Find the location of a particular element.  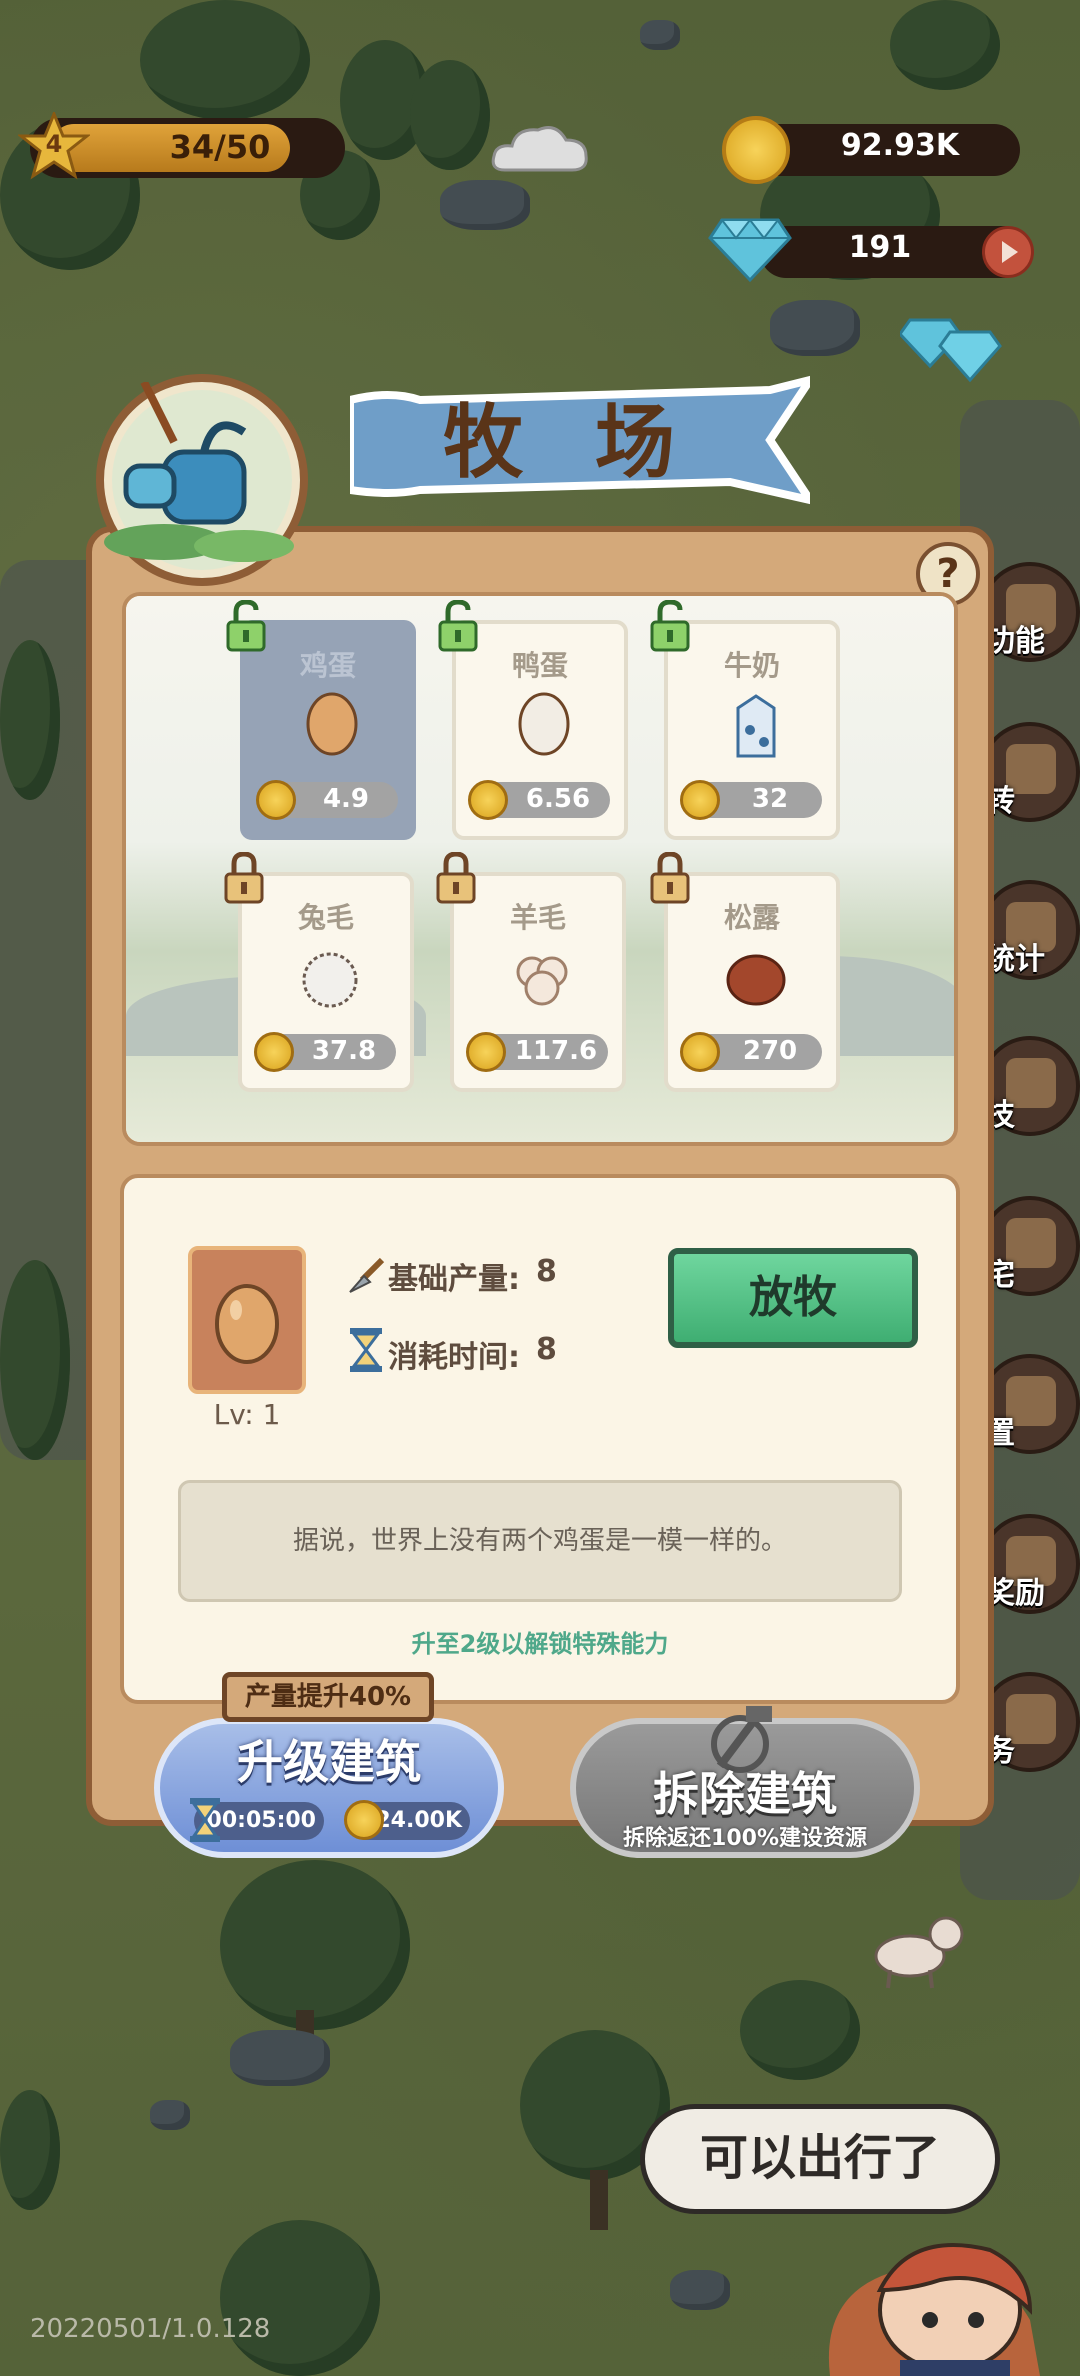

play-icon is located at coordinates (1010, 252).